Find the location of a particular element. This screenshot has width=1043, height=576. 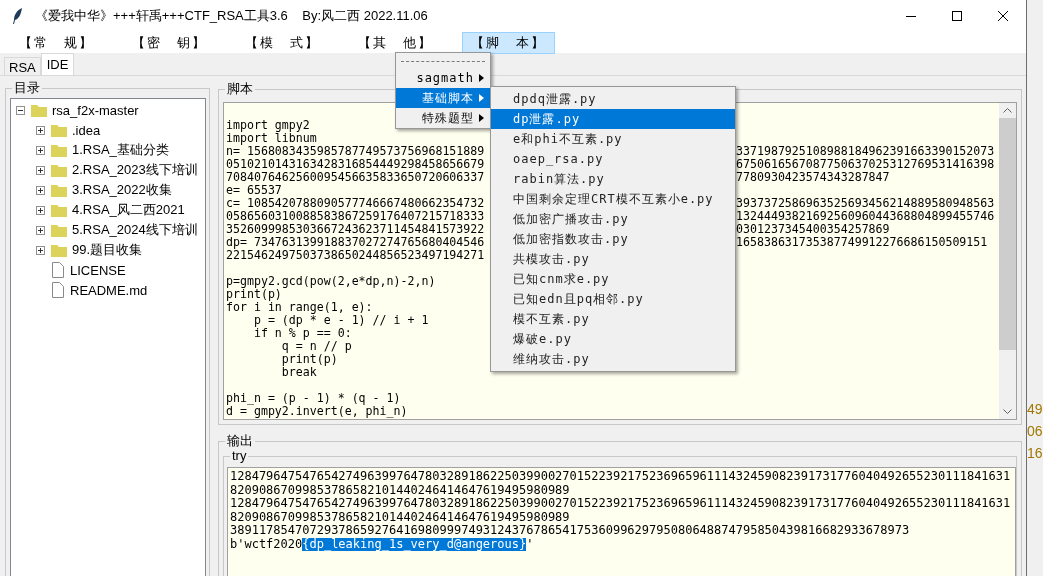

code-line: 0301237345400354257869 is located at coordinates (813, 229).